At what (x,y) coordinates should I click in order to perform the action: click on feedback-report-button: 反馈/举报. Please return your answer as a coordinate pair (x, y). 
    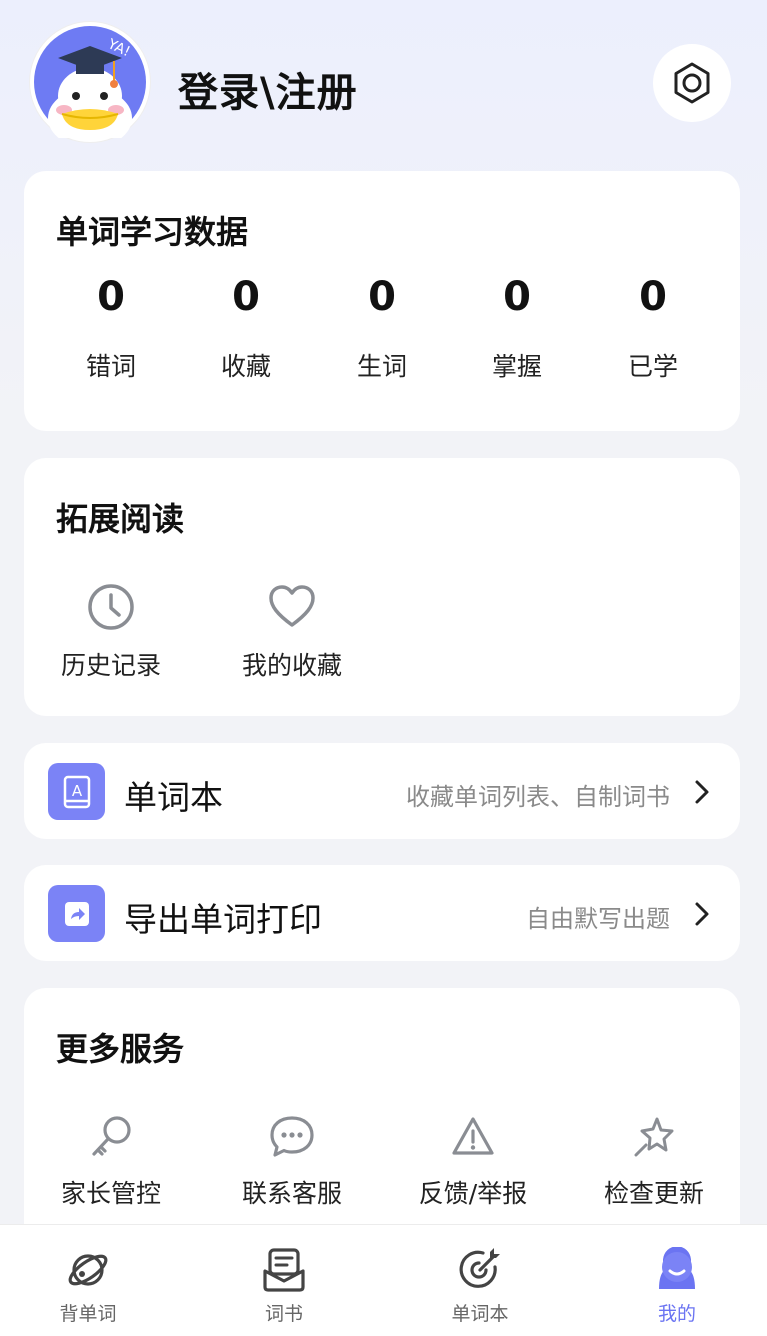
    Looking at the image, I should click on (473, 1162).